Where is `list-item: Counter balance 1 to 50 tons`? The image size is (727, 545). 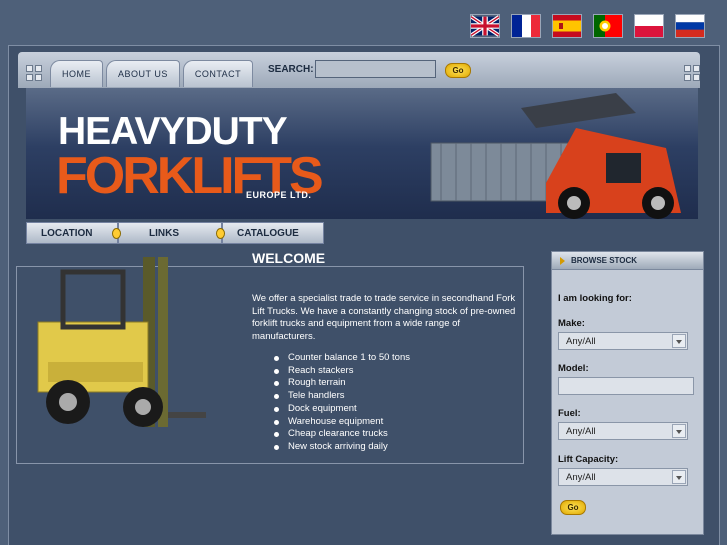
list-item: Counter balance 1 to 50 tons is located at coordinates (341, 358).